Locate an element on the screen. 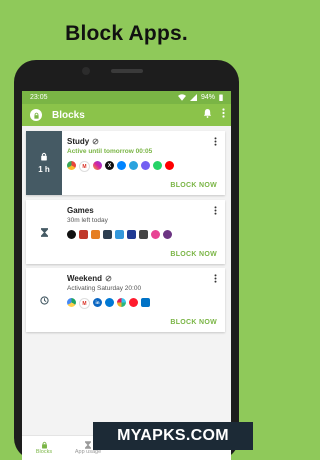  app-logo-icon is located at coordinates (36, 115).